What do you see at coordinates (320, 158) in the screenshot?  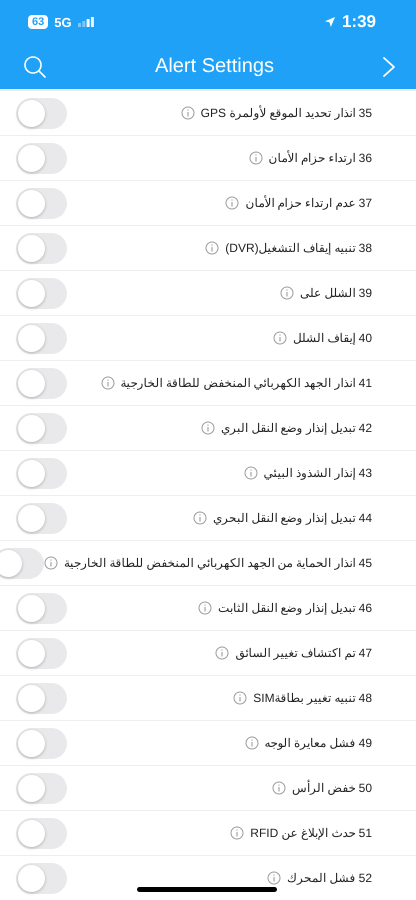 I see `alert-label: 36 ارتداء حزام الأمان` at bounding box center [320, 158].